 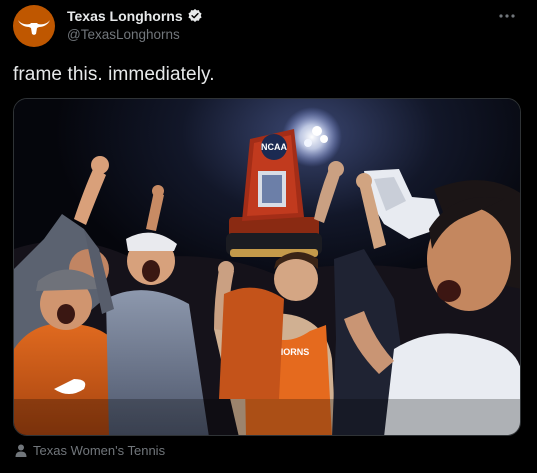 What do you see at coordinates (99, 450) in the screenshot?
I see `caption-text: Texas Women's Tennis` at bounding box center [99, 450].